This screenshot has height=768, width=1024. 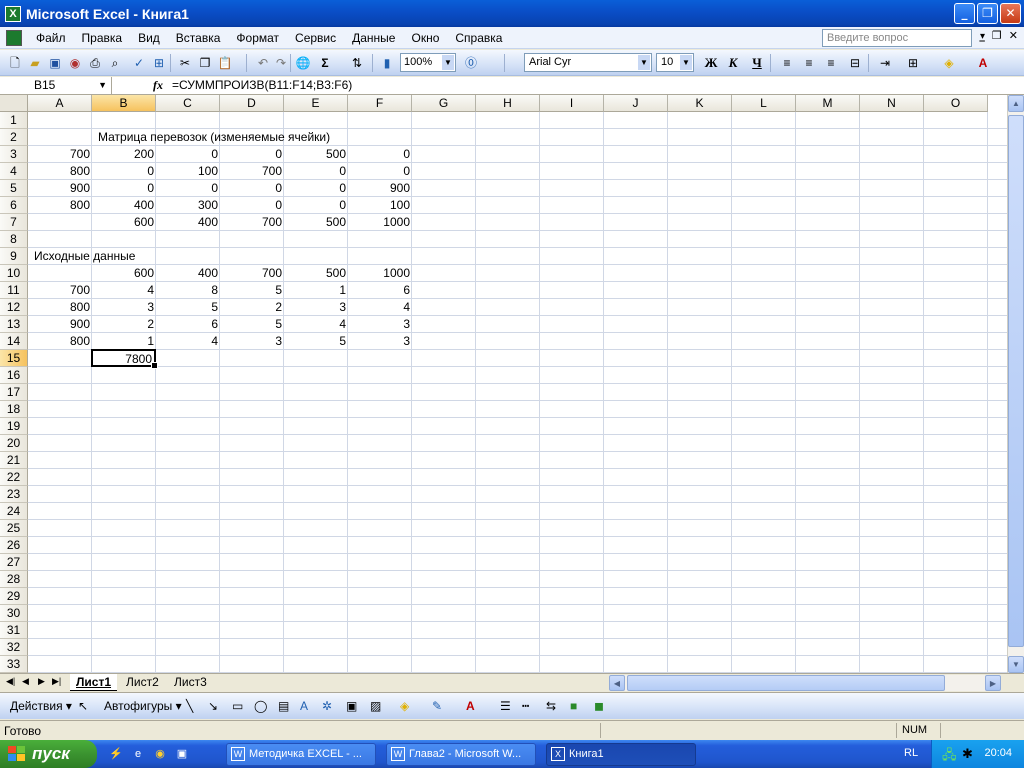 What do you see at coordinates (757, 63) in the screenshot?
I see `underline-button: Ч` at bounding box center [757, 63].